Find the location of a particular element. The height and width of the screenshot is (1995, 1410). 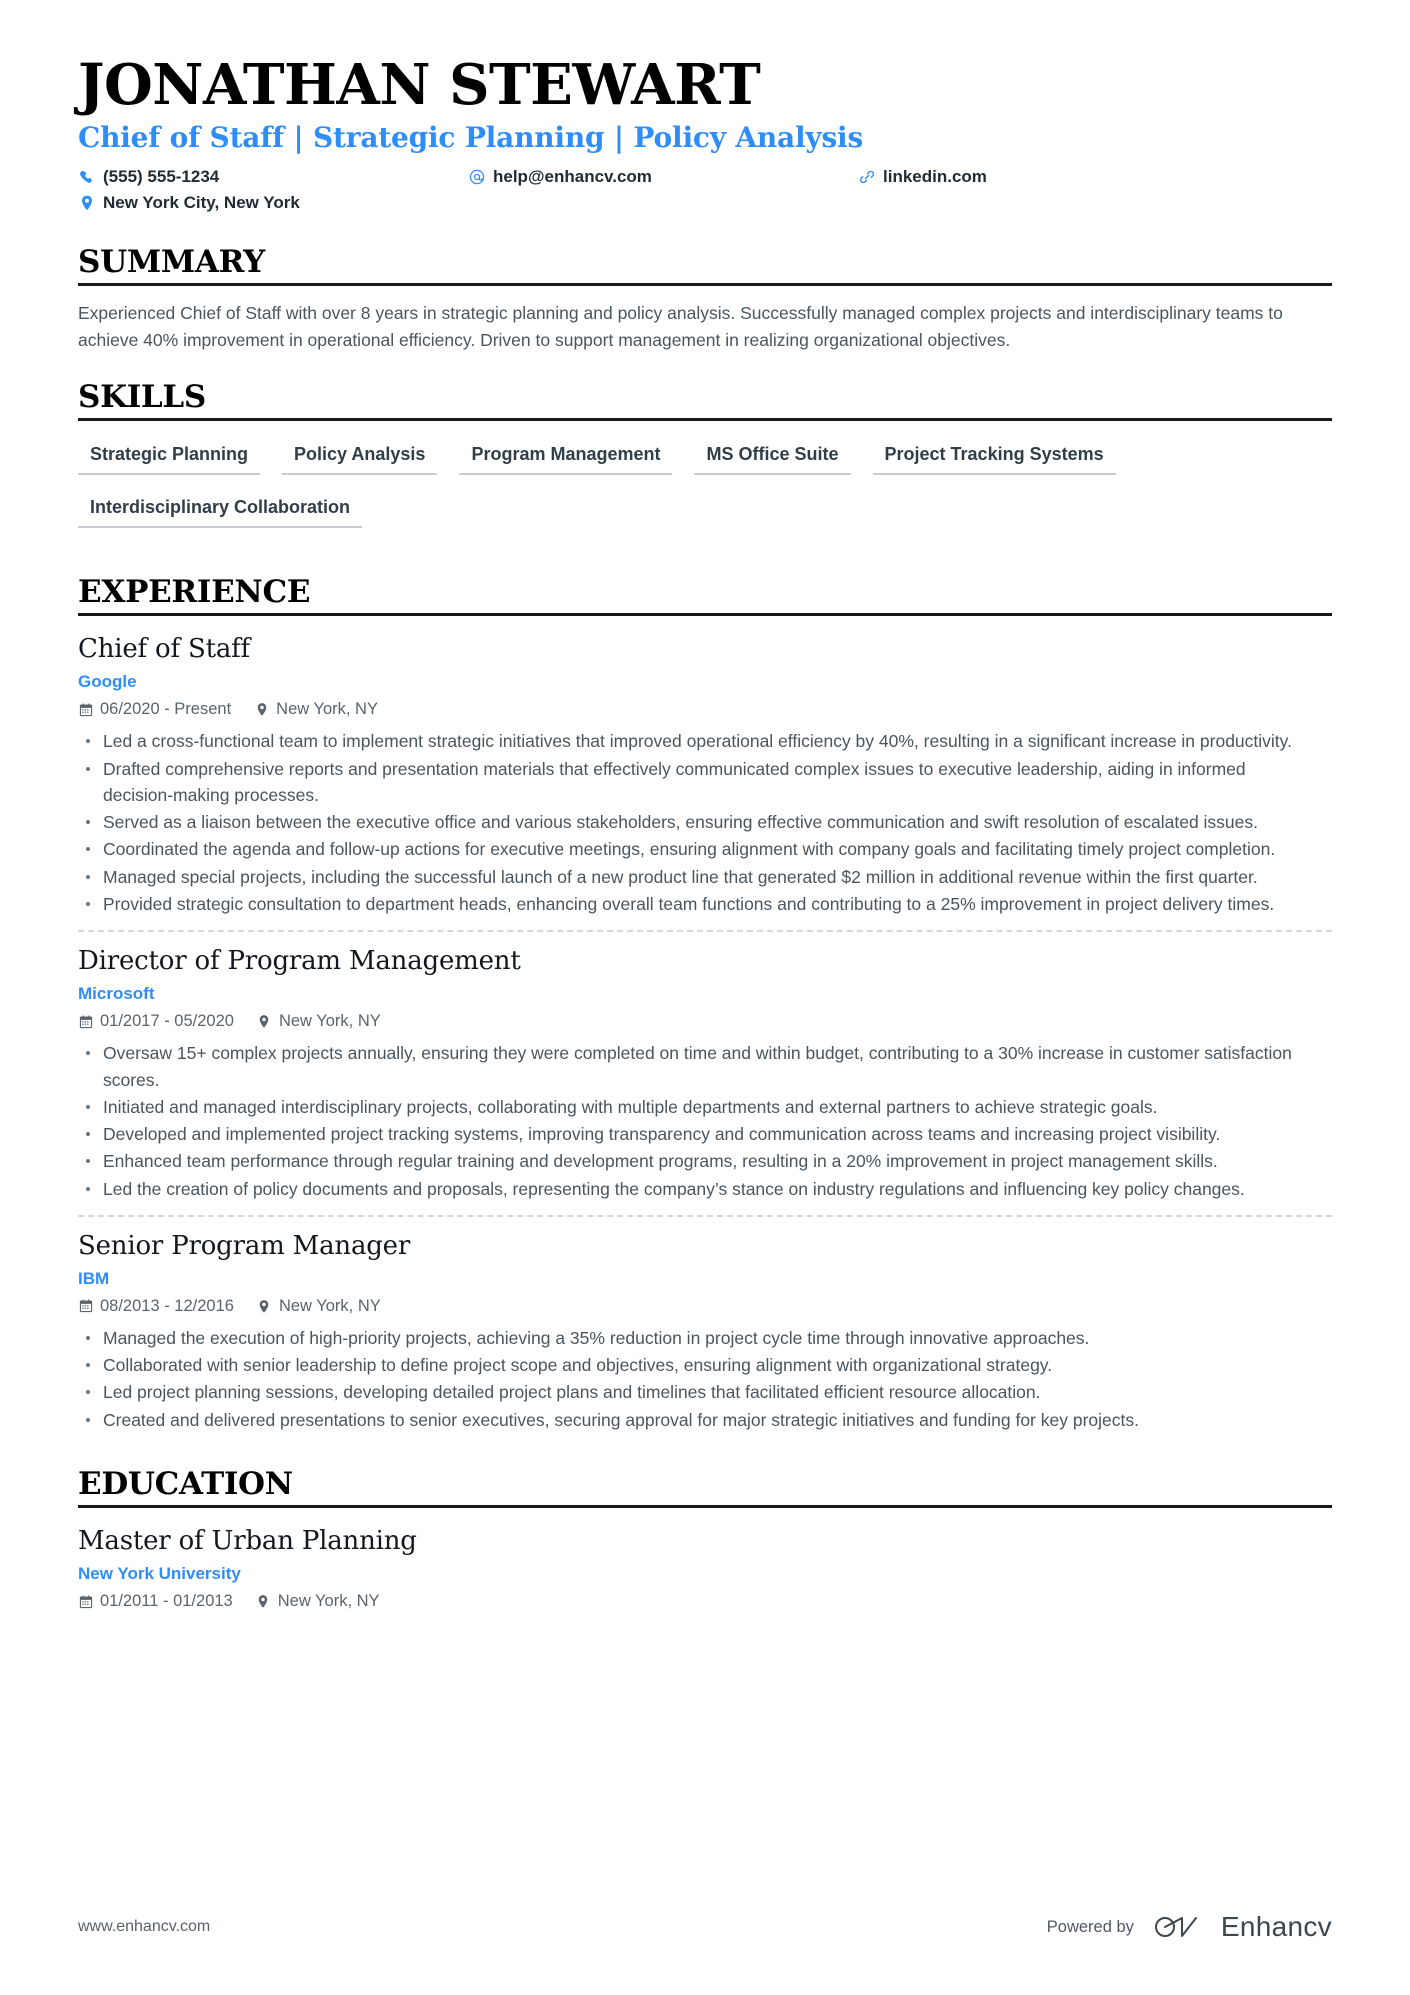

company-name: Microsoft is located at coordinates (705, 994).